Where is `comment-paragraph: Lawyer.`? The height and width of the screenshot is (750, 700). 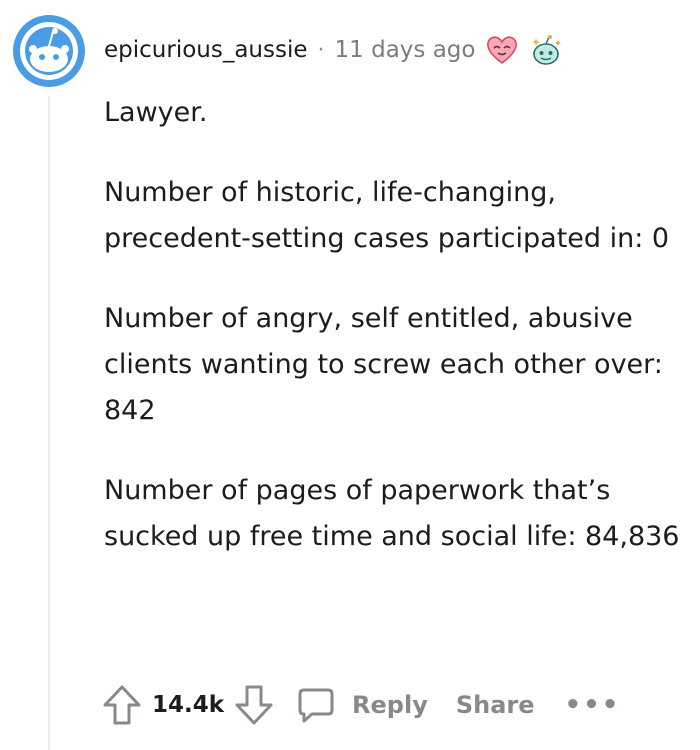
comment-paragraph: Lawyer. is located at coordinates (156, 112).